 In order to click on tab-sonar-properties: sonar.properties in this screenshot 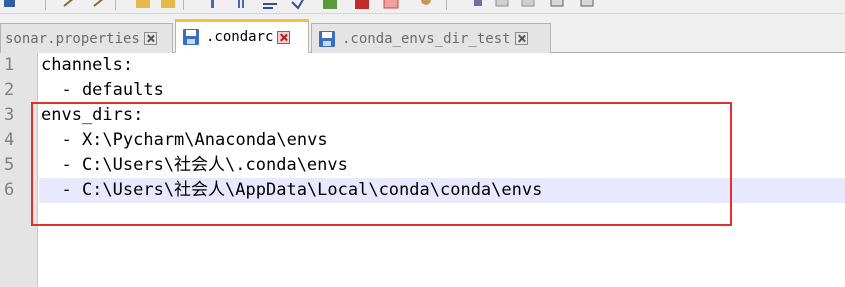, I will do `click(86, 38)`.